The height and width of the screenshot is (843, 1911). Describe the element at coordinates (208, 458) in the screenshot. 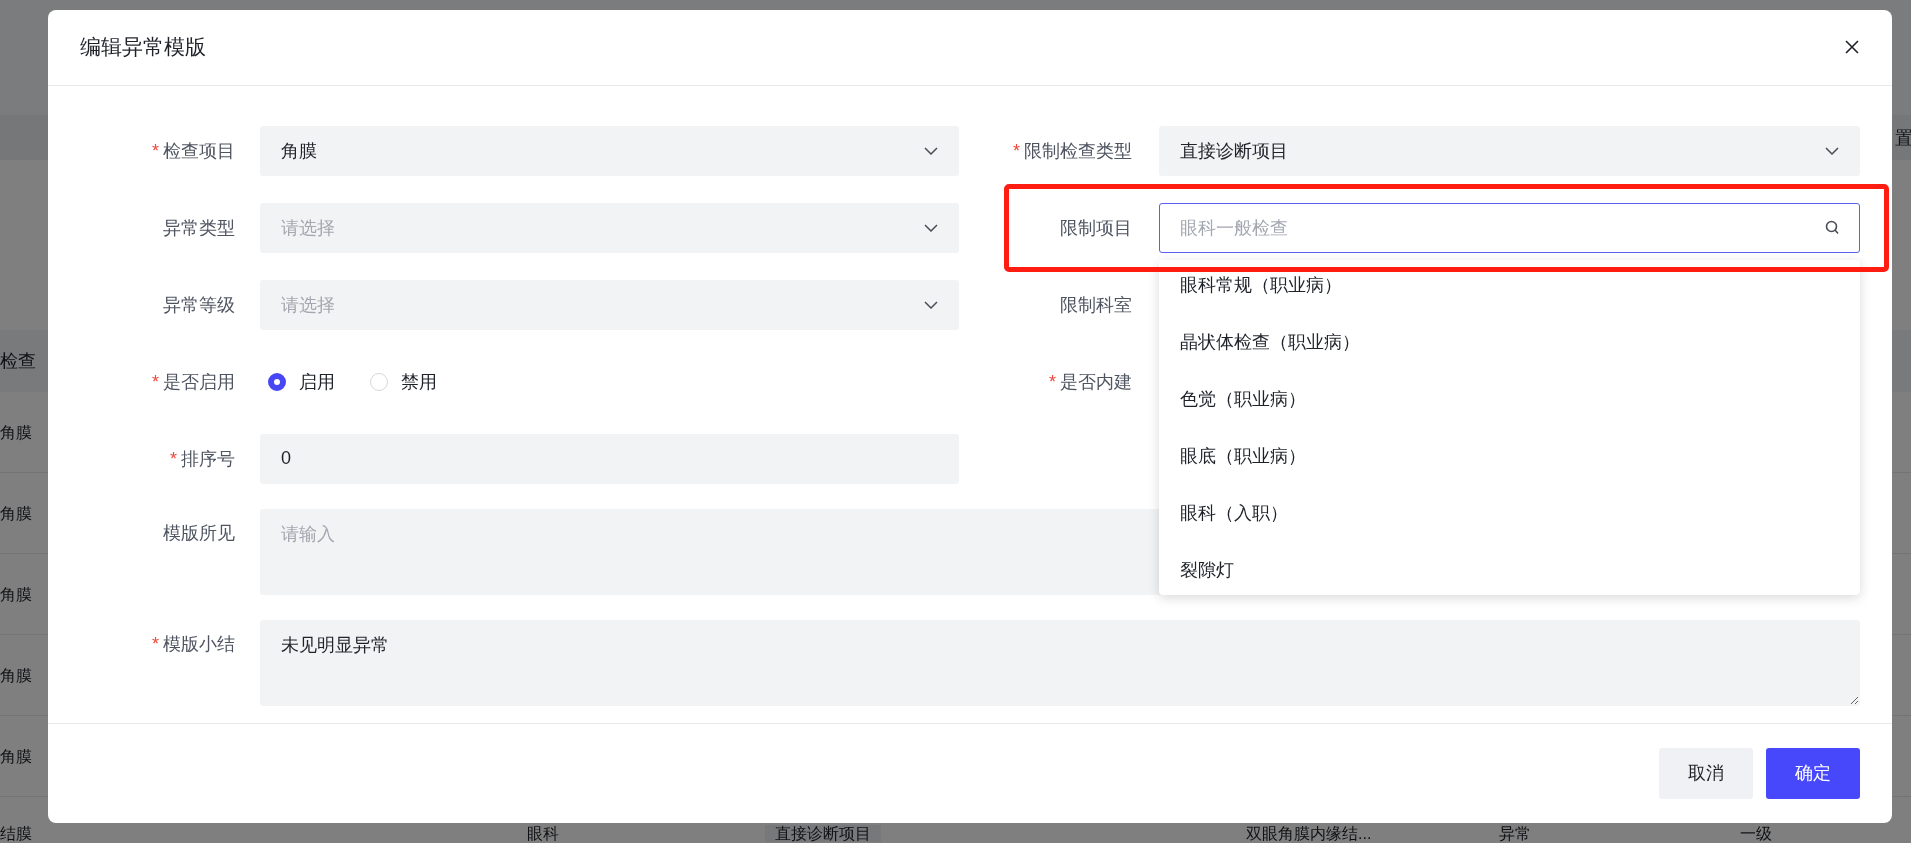

I see `field-label: 排序号` at that location.